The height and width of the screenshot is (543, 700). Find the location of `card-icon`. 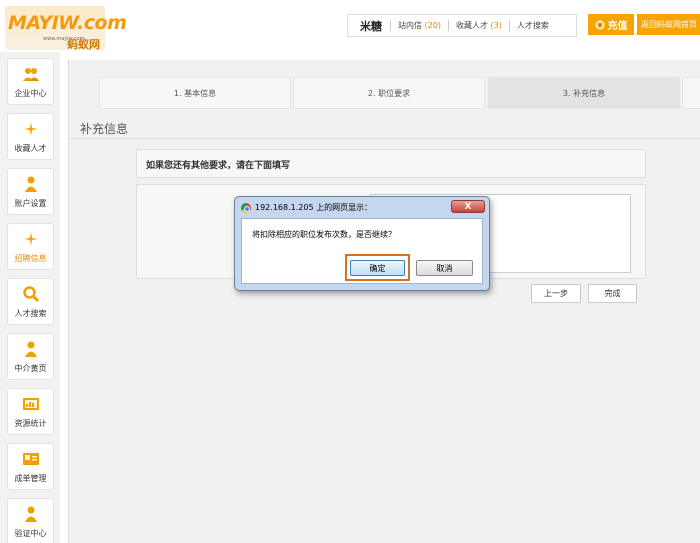

card-icon is located at coordinates (31, 459).